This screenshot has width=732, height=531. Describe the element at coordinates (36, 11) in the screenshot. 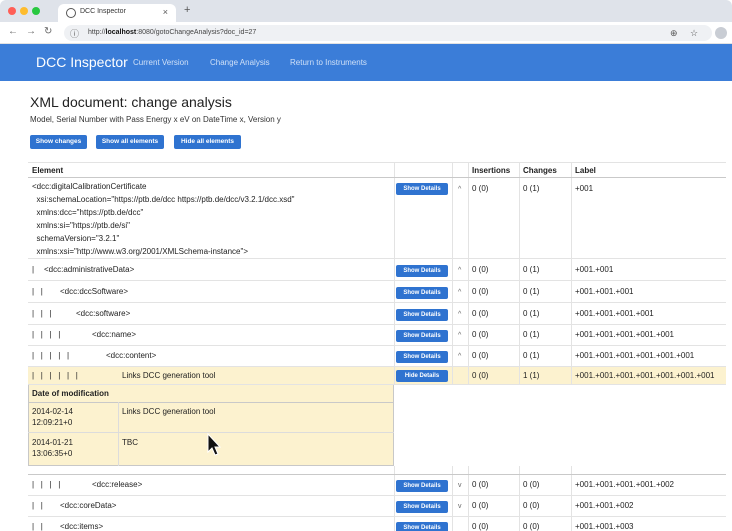

I see `maximize-window-button` at that location.